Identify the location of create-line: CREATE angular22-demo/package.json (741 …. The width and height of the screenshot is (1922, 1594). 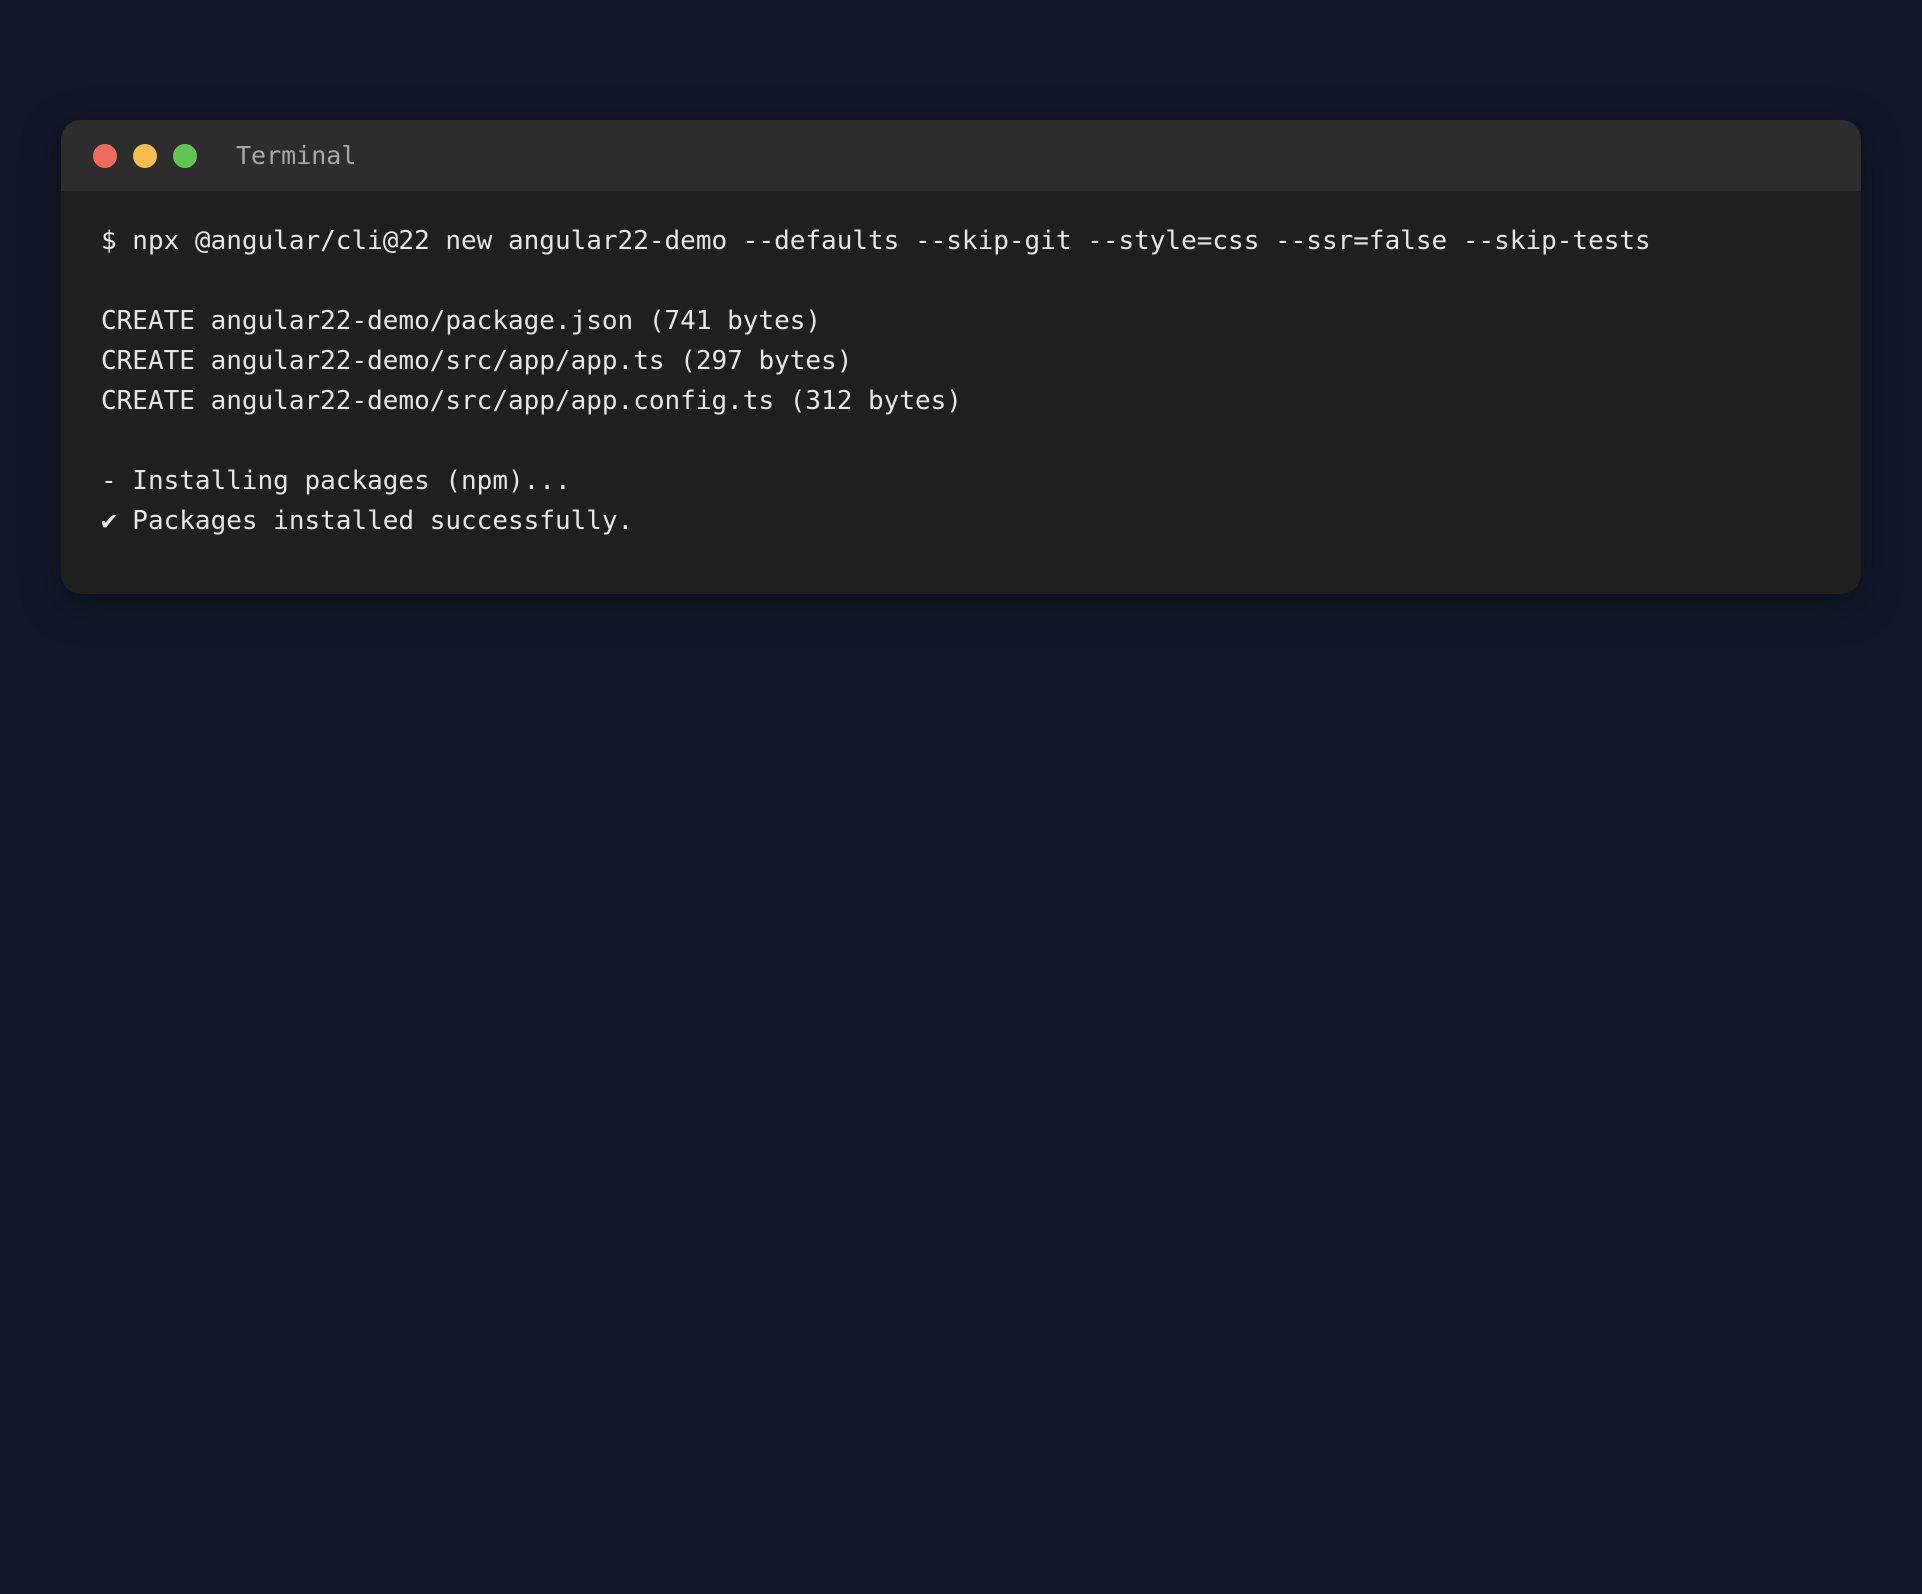
(461, 321).